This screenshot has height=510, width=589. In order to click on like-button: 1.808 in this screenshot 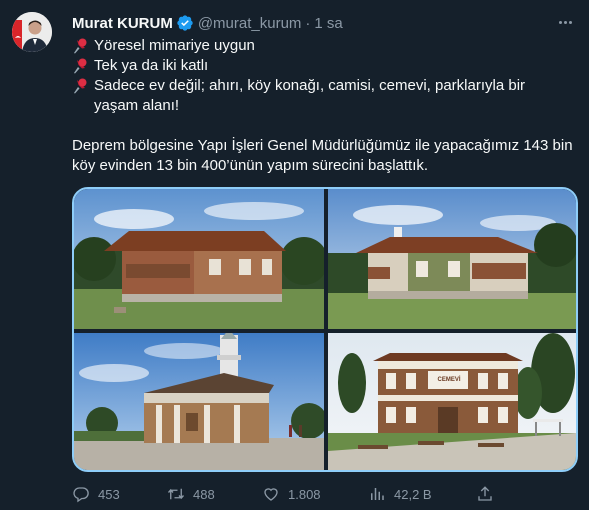, I will do `click(291, 494)`.